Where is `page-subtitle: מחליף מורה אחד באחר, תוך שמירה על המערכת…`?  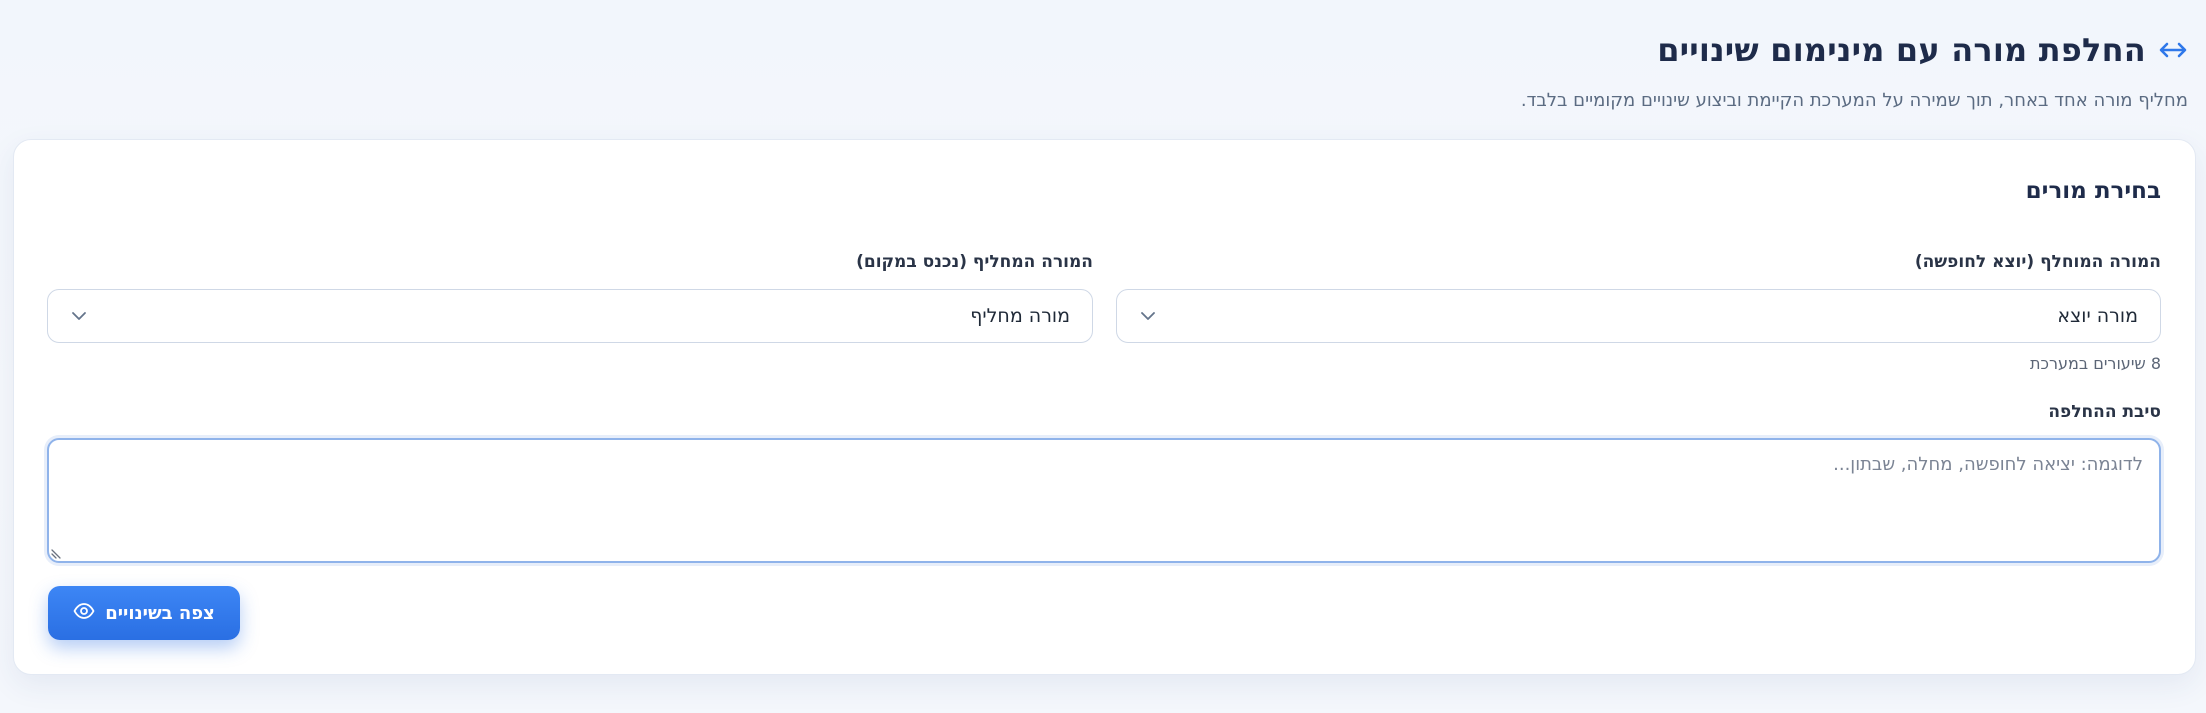 page-subtitle: מחליף מורה אחד באחר, תוך שמירה על המערכת… is located at coordinates (1854, 100).